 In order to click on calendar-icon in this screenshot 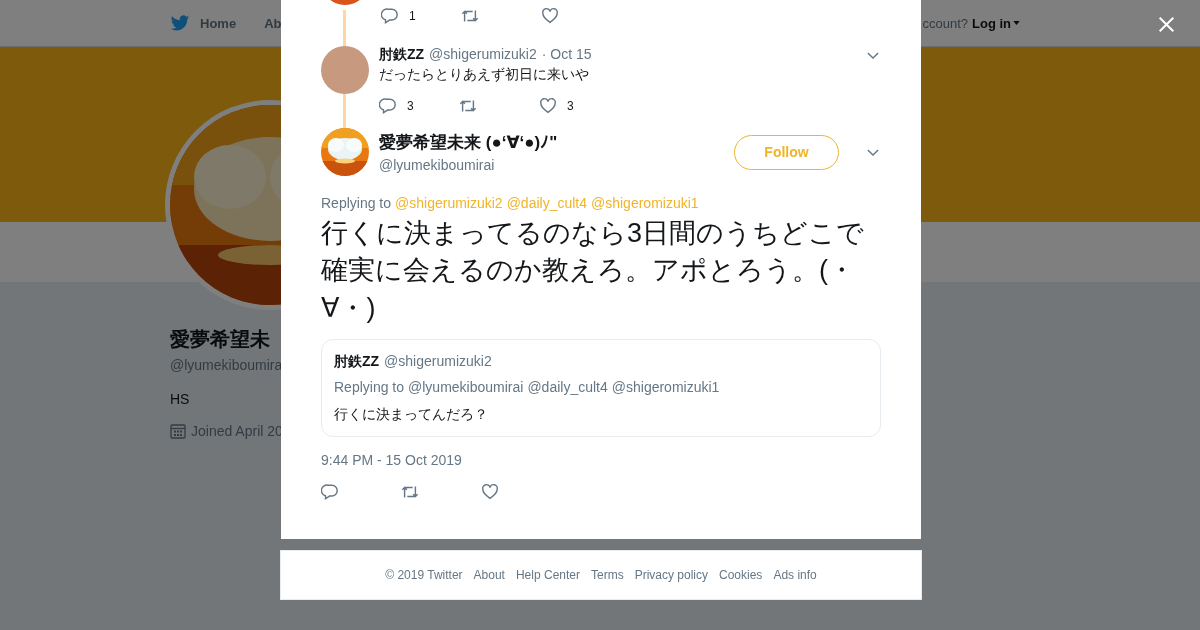, I will do `click(178, 431)`.